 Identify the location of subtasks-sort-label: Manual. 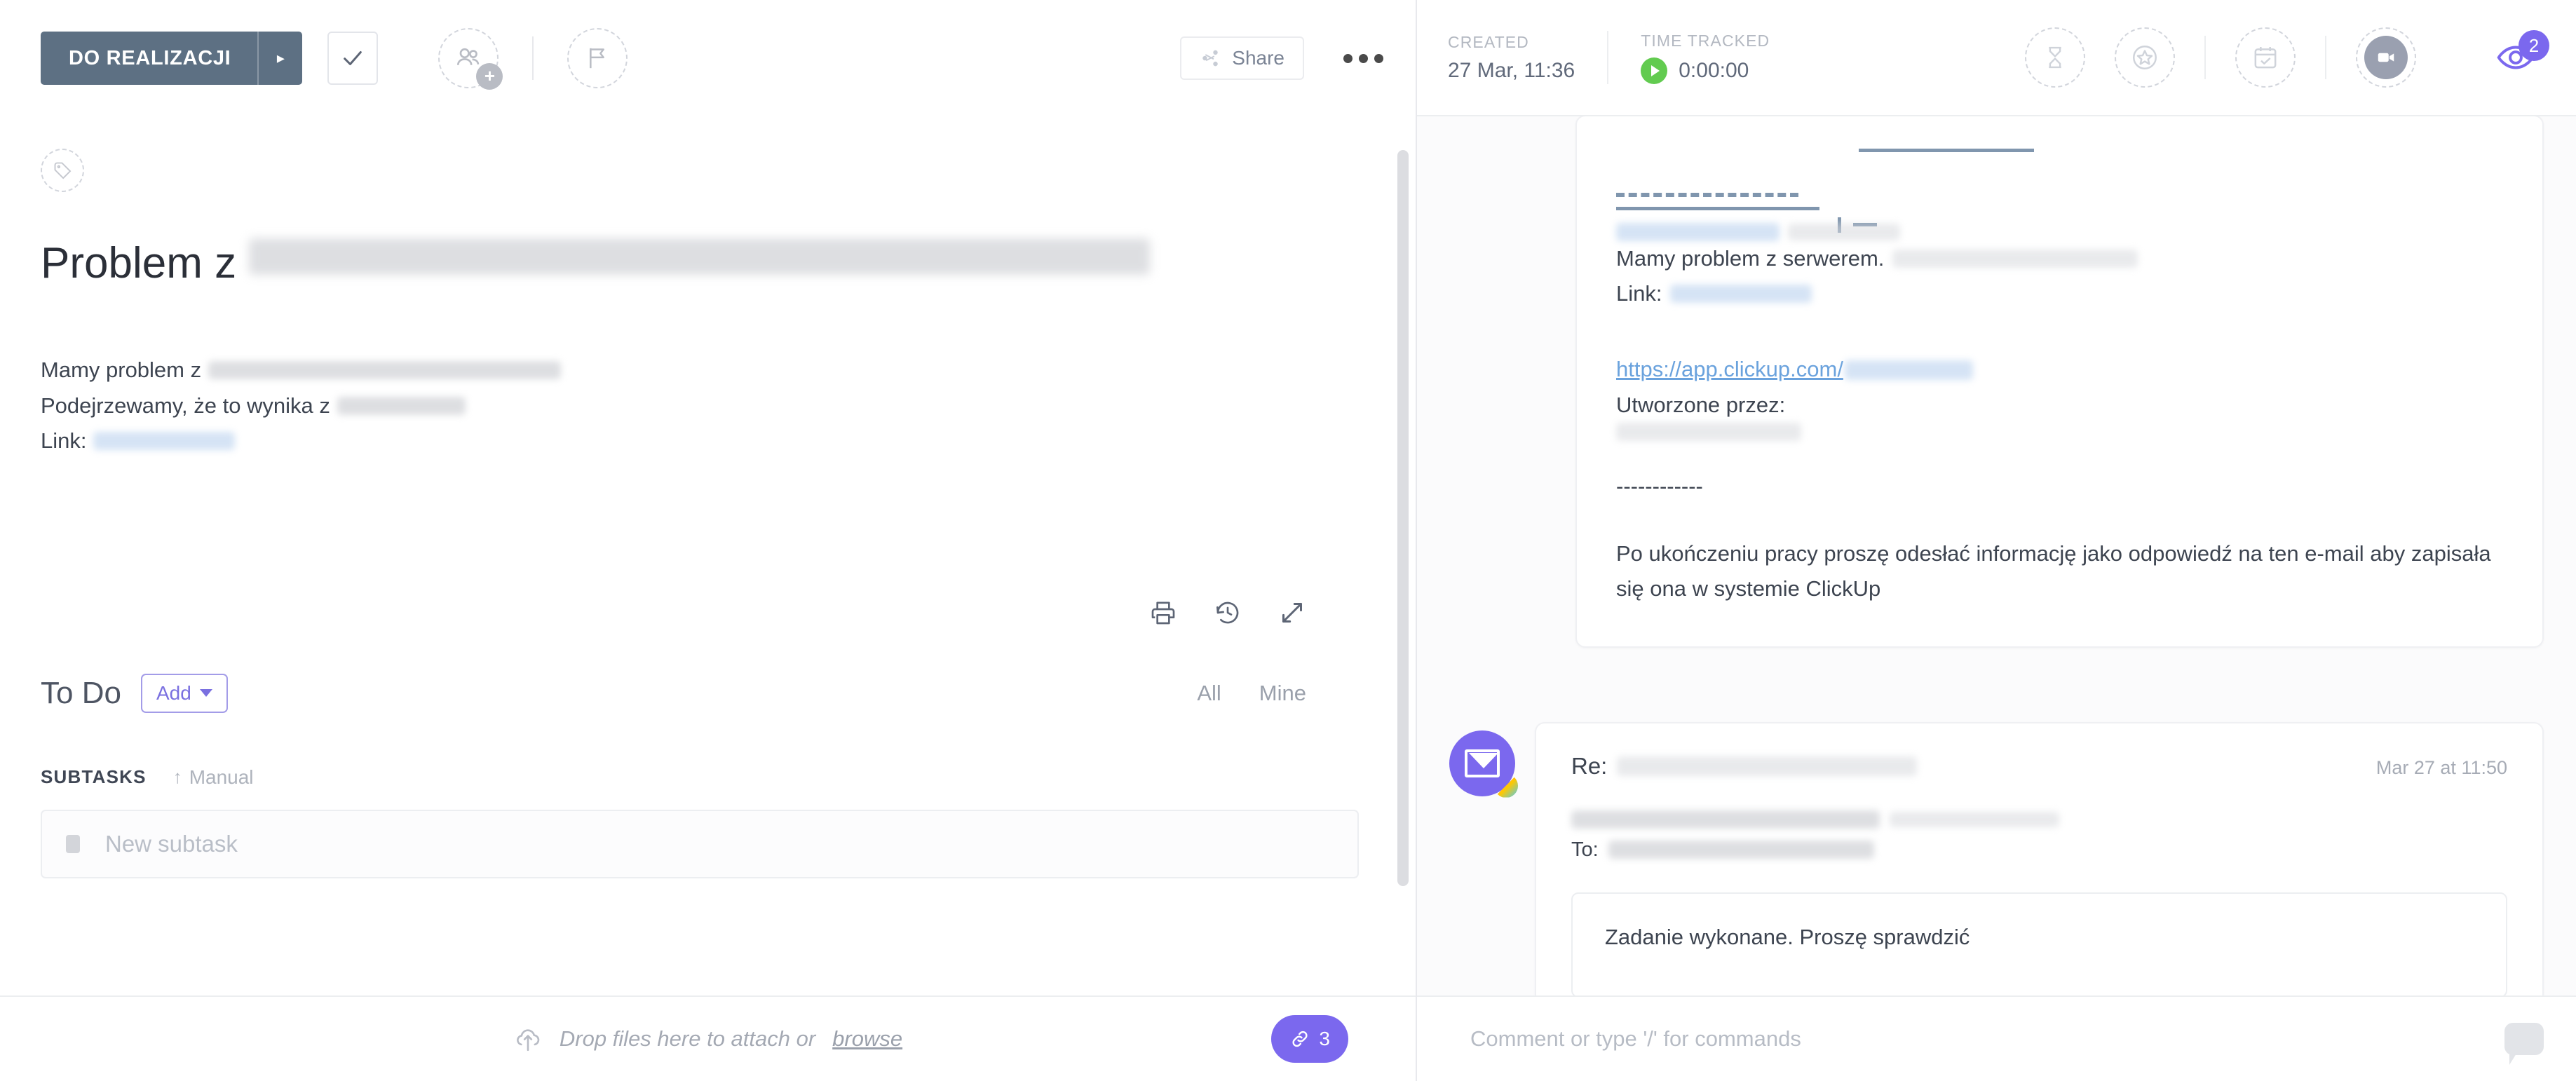
(221, 777).